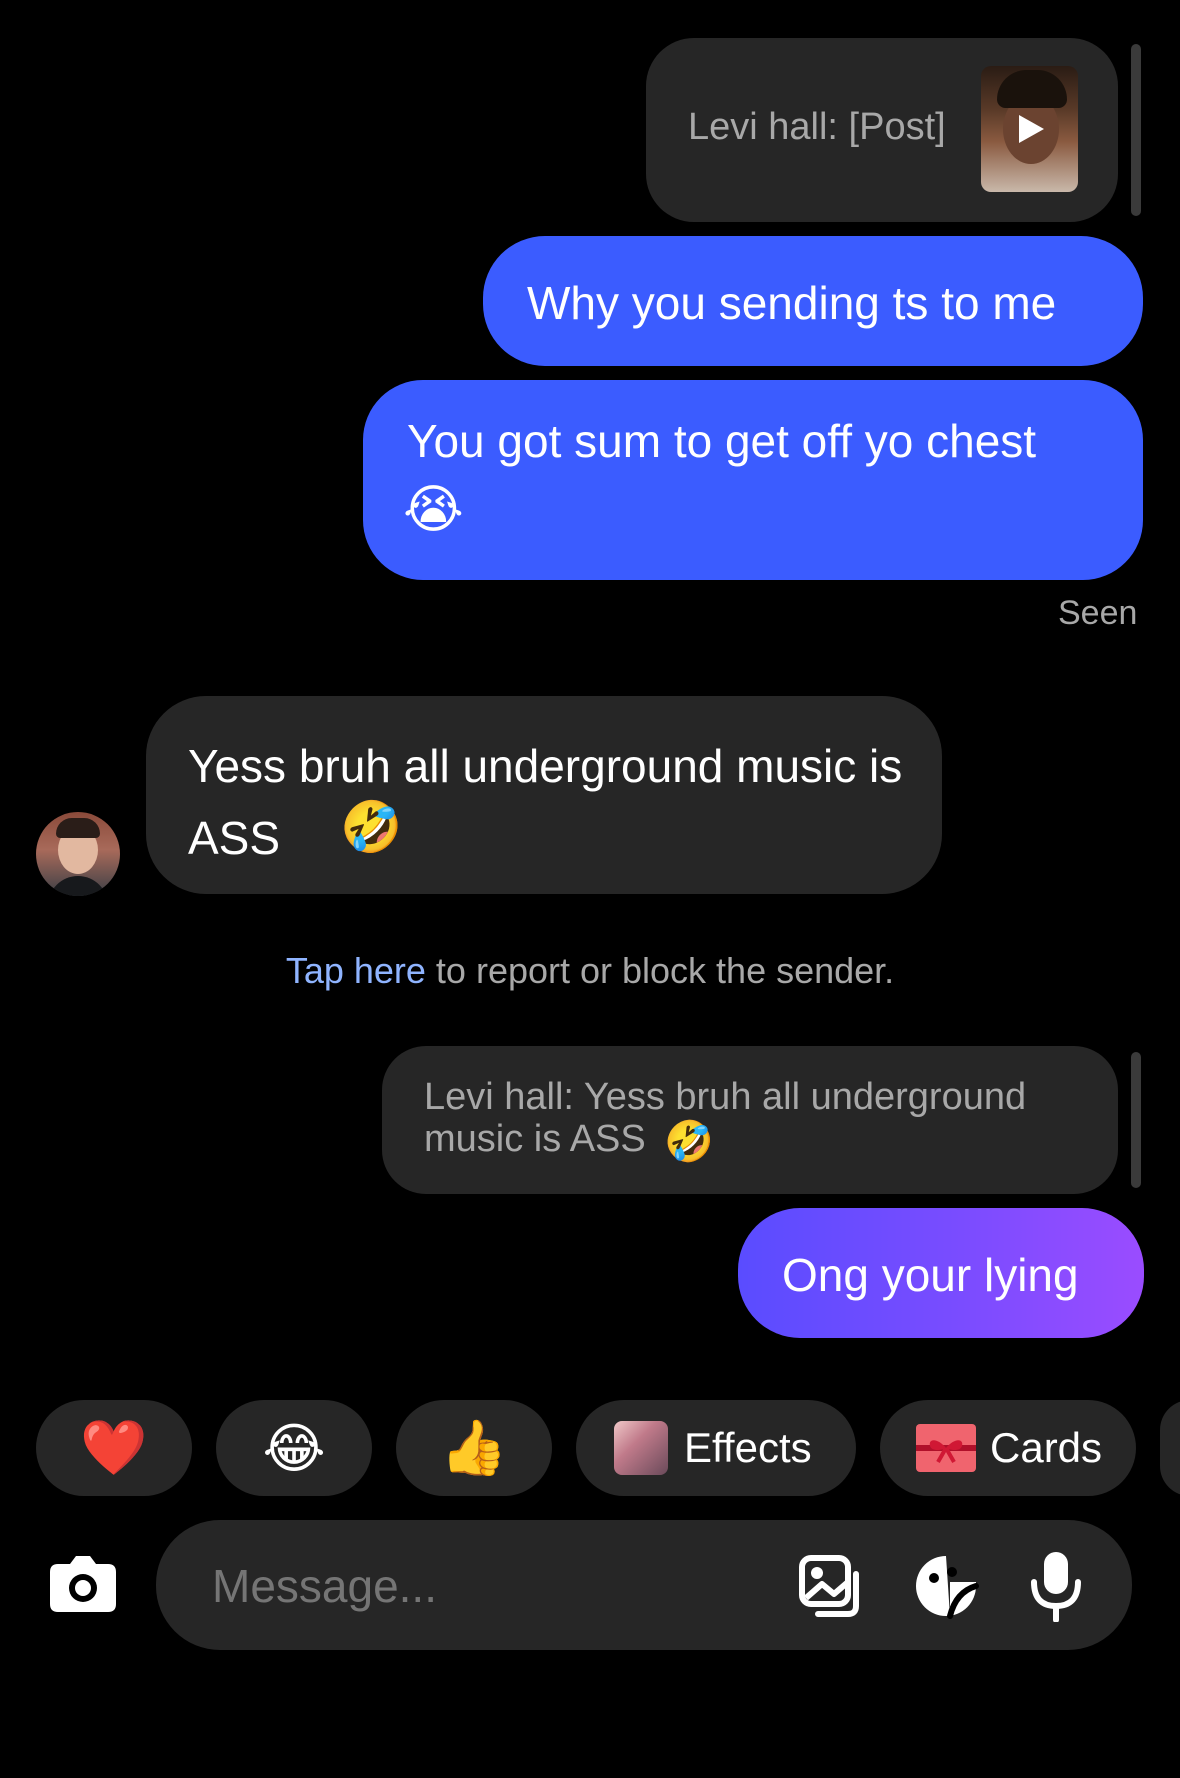  Describe the element at coordinates (78, 854) in the screenshot. I see `sender-avatar` at that location.